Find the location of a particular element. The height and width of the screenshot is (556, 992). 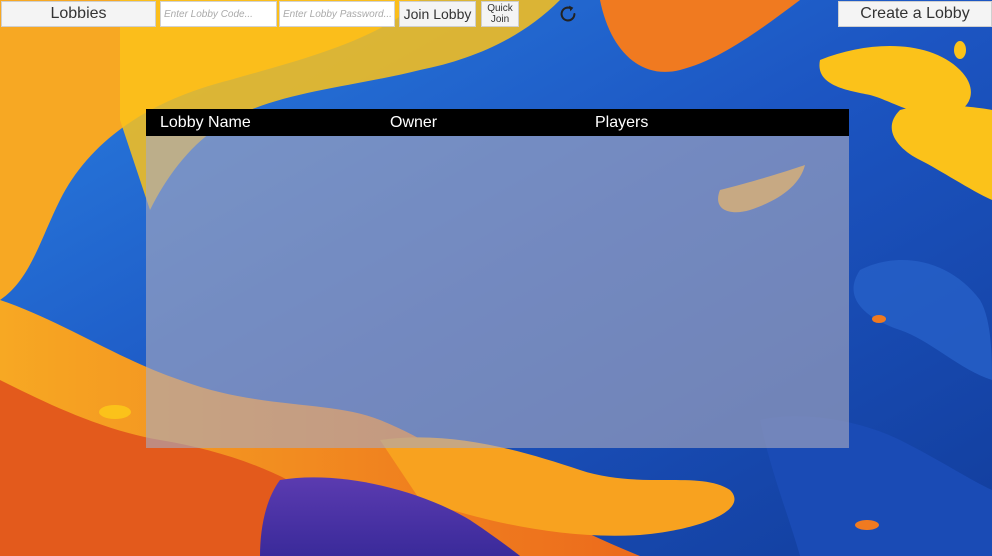

refresh-icon is located at coordinates (568, 14).